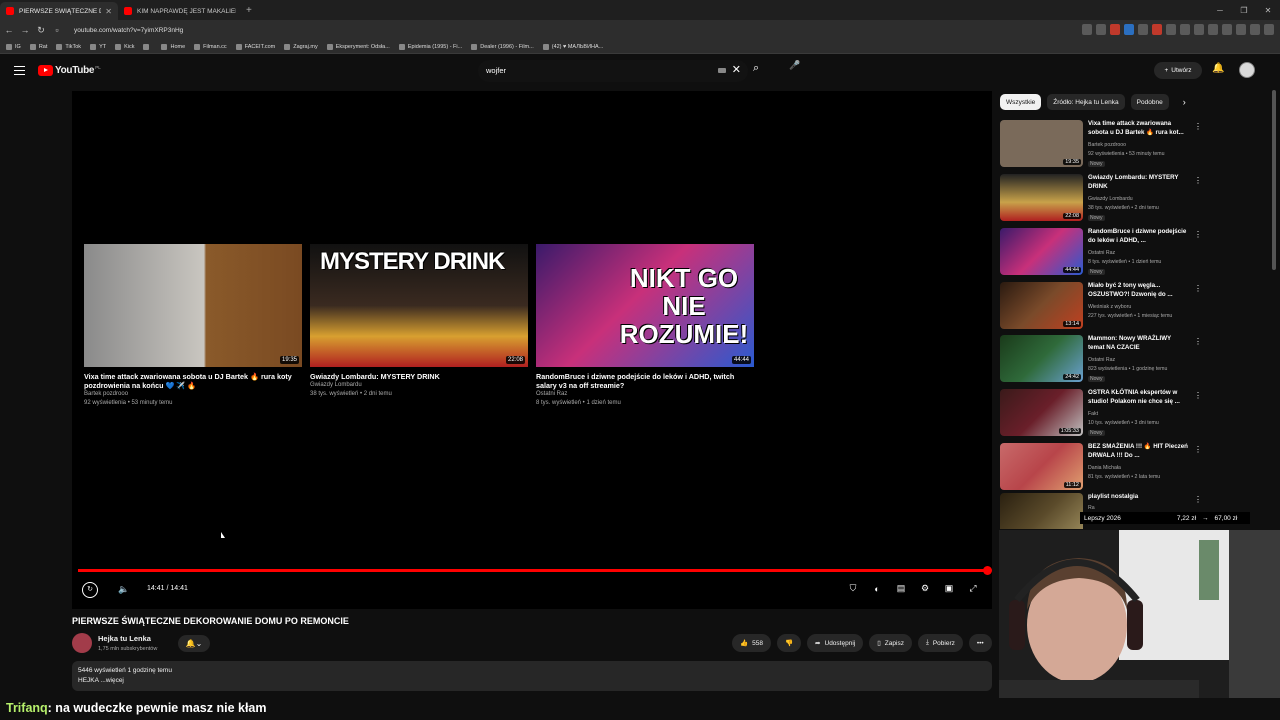  What do you see at coordinates (1086, 102) in the screenshot?
I see `chip-source: Źródło: Hejka tu Lenka` at bounding box center [1086, 102].